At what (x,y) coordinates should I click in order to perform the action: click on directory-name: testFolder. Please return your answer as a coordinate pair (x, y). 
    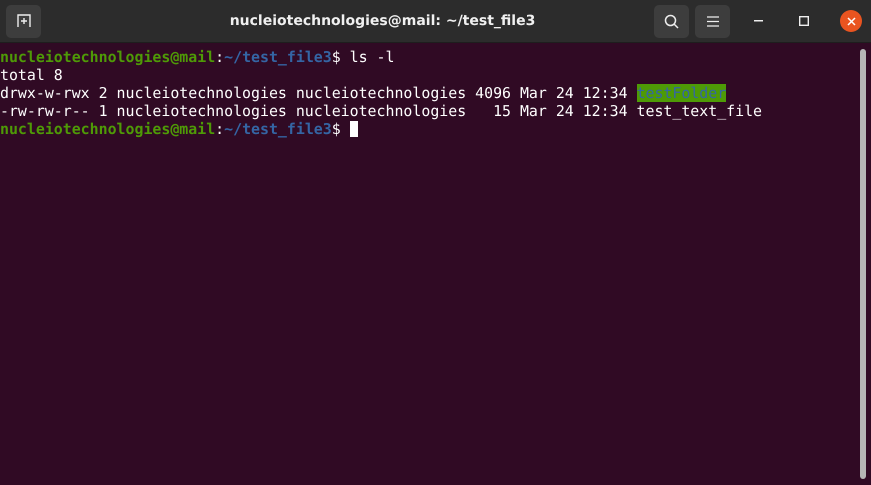
    Looking at the image, I should click on (681, 93).